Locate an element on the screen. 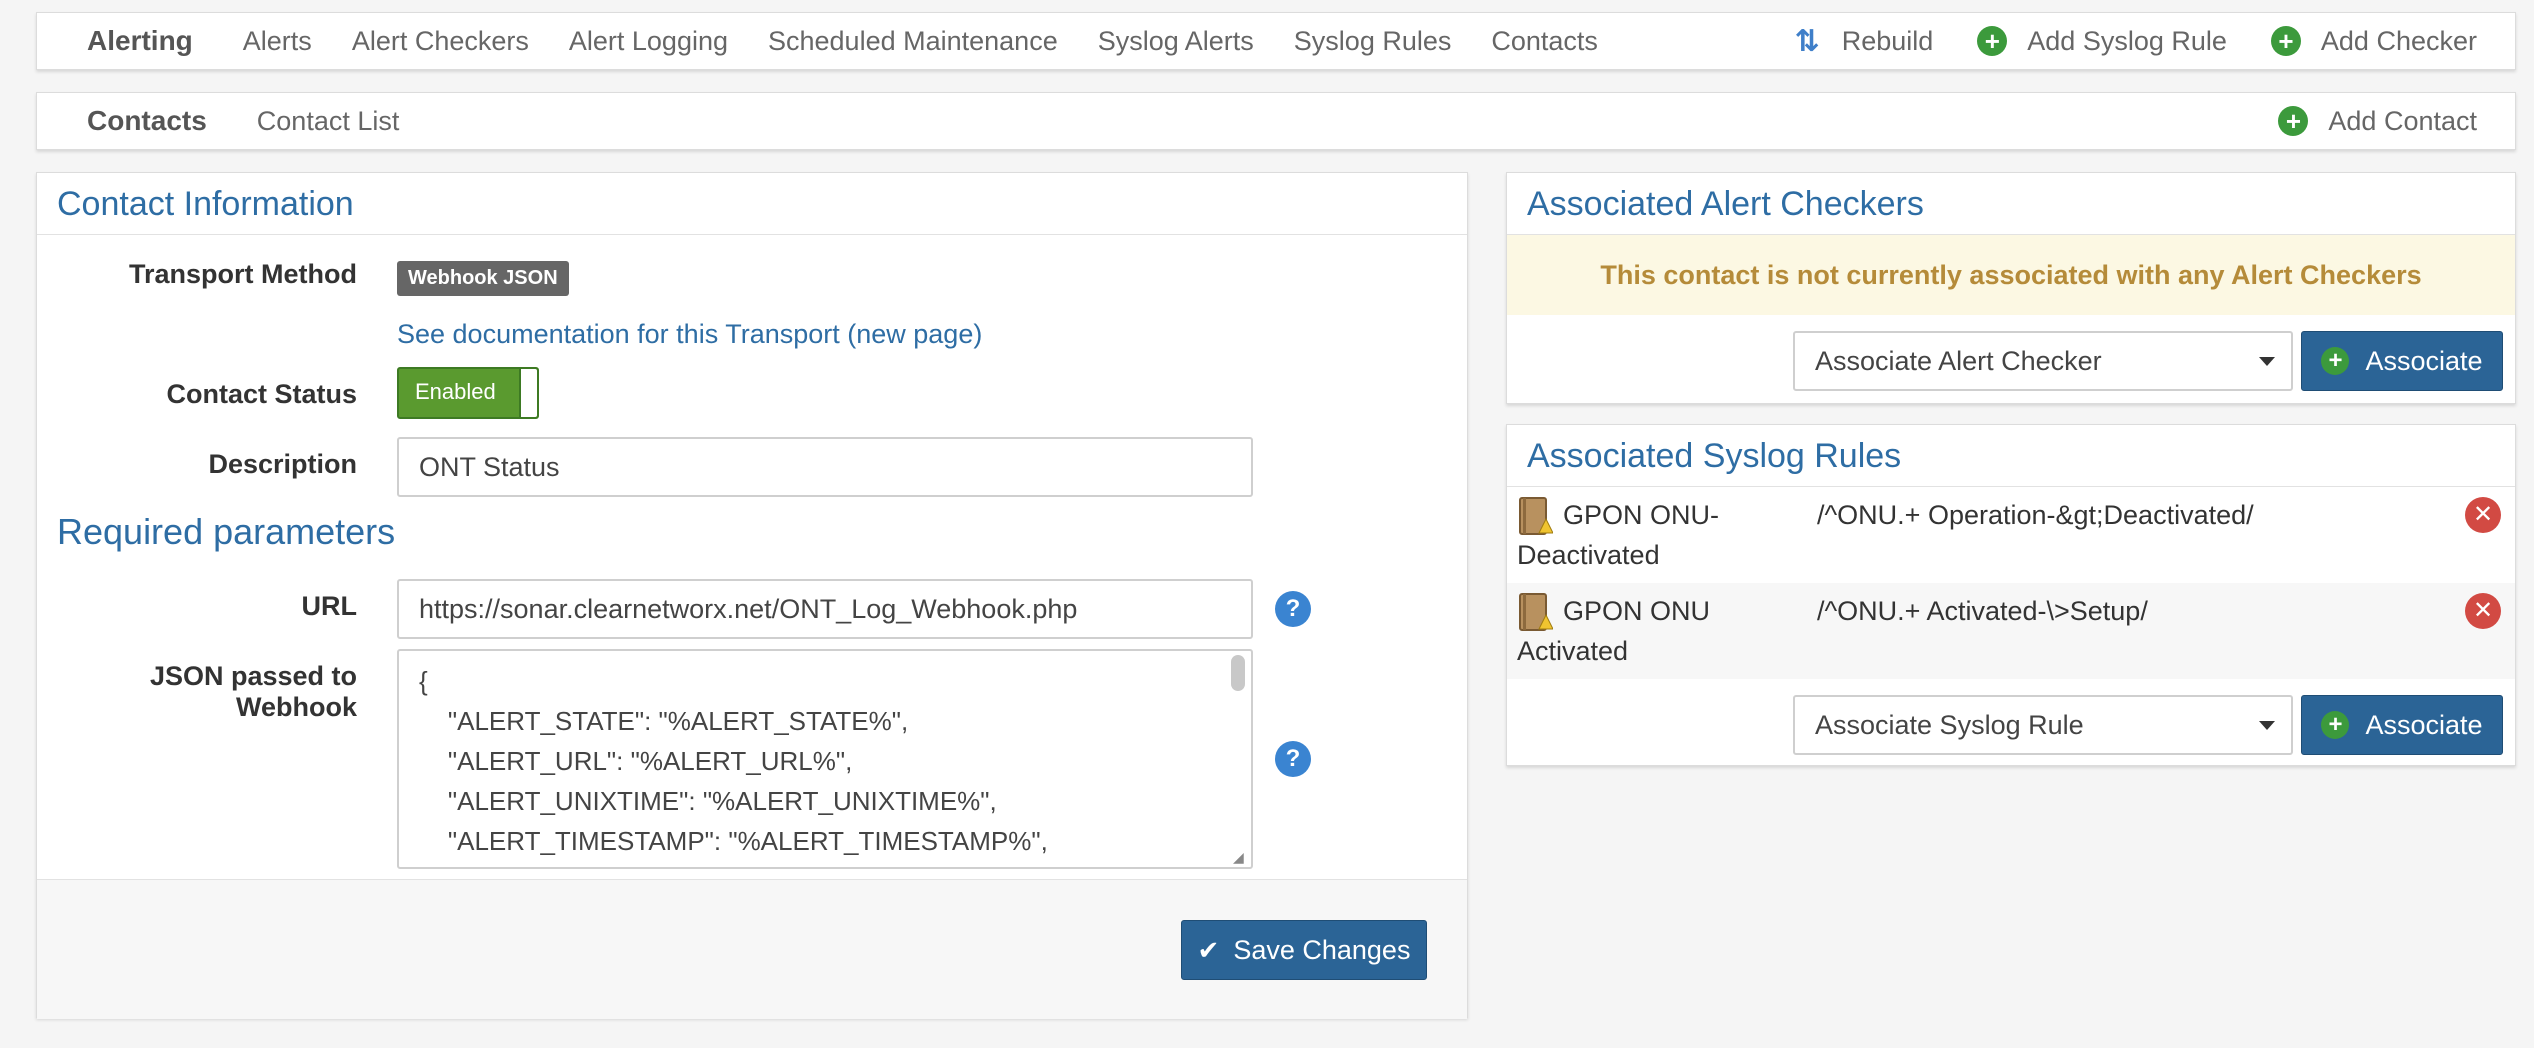 The width and height of the screenshot is (2534, 1048). panel-title: Contact Information is located at coordinates (752, 204).